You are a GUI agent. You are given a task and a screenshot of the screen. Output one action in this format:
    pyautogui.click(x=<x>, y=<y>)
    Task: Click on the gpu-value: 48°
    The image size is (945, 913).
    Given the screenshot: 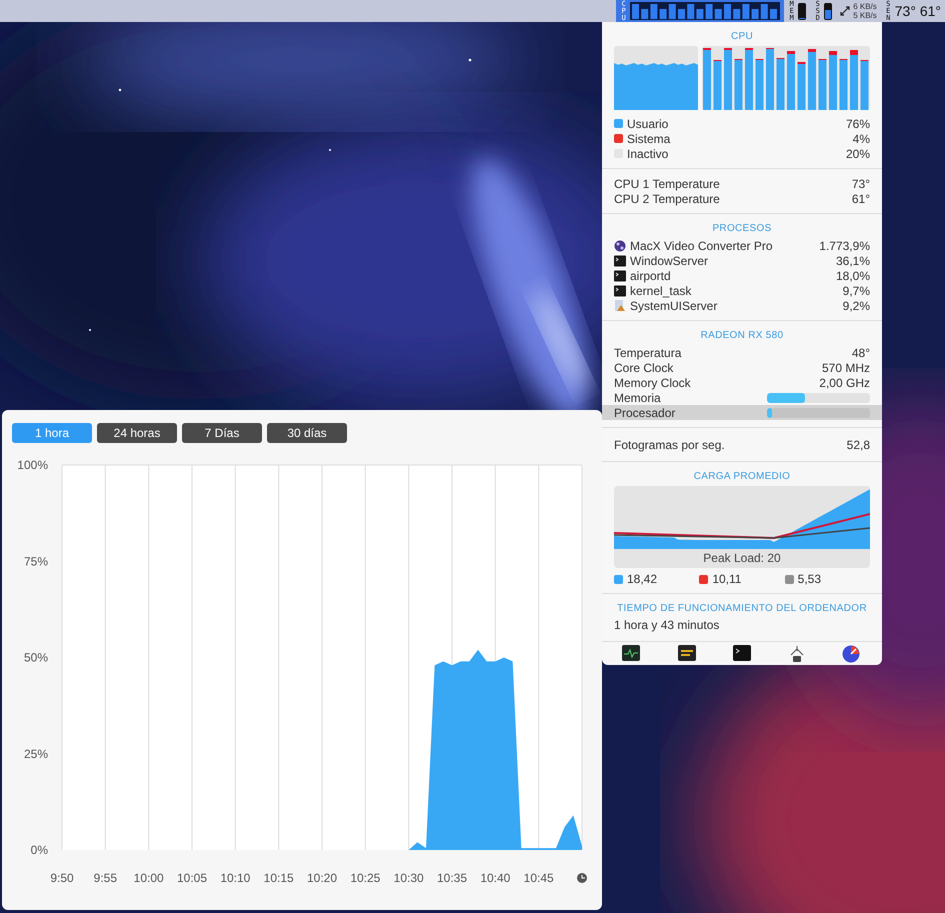 What is the action you would take?
    pyautogui.click(x=861, y=353)
    